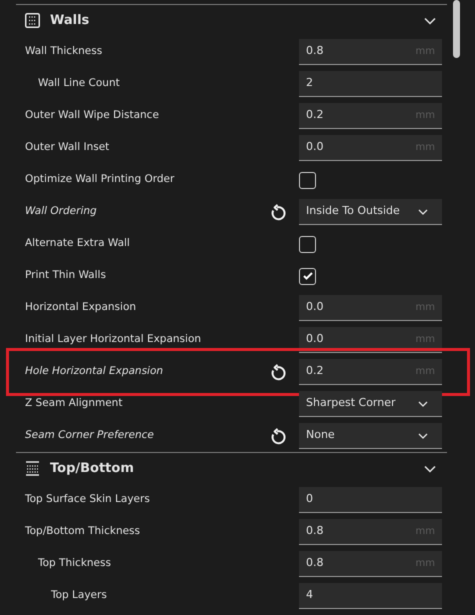  What do you see at coordinates (370, 500) in the screenshot?
I see `input-field: 0` at bounding box center [370, 500].